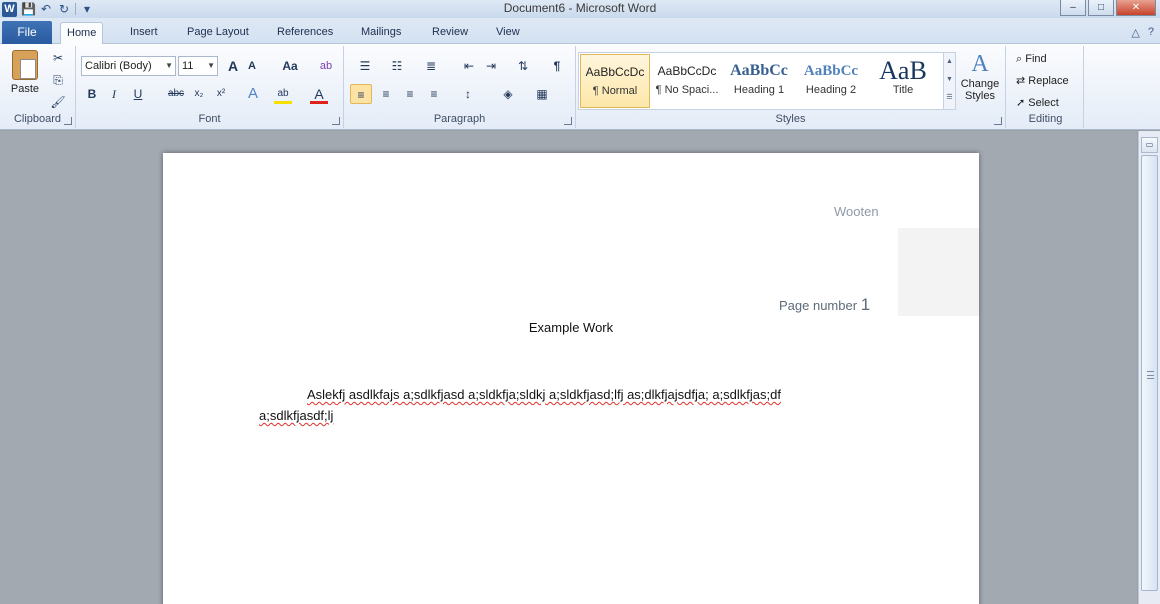 This screenshot has height=604, width=1160. I want to click on close-button: ✕, so click(1136, 8).